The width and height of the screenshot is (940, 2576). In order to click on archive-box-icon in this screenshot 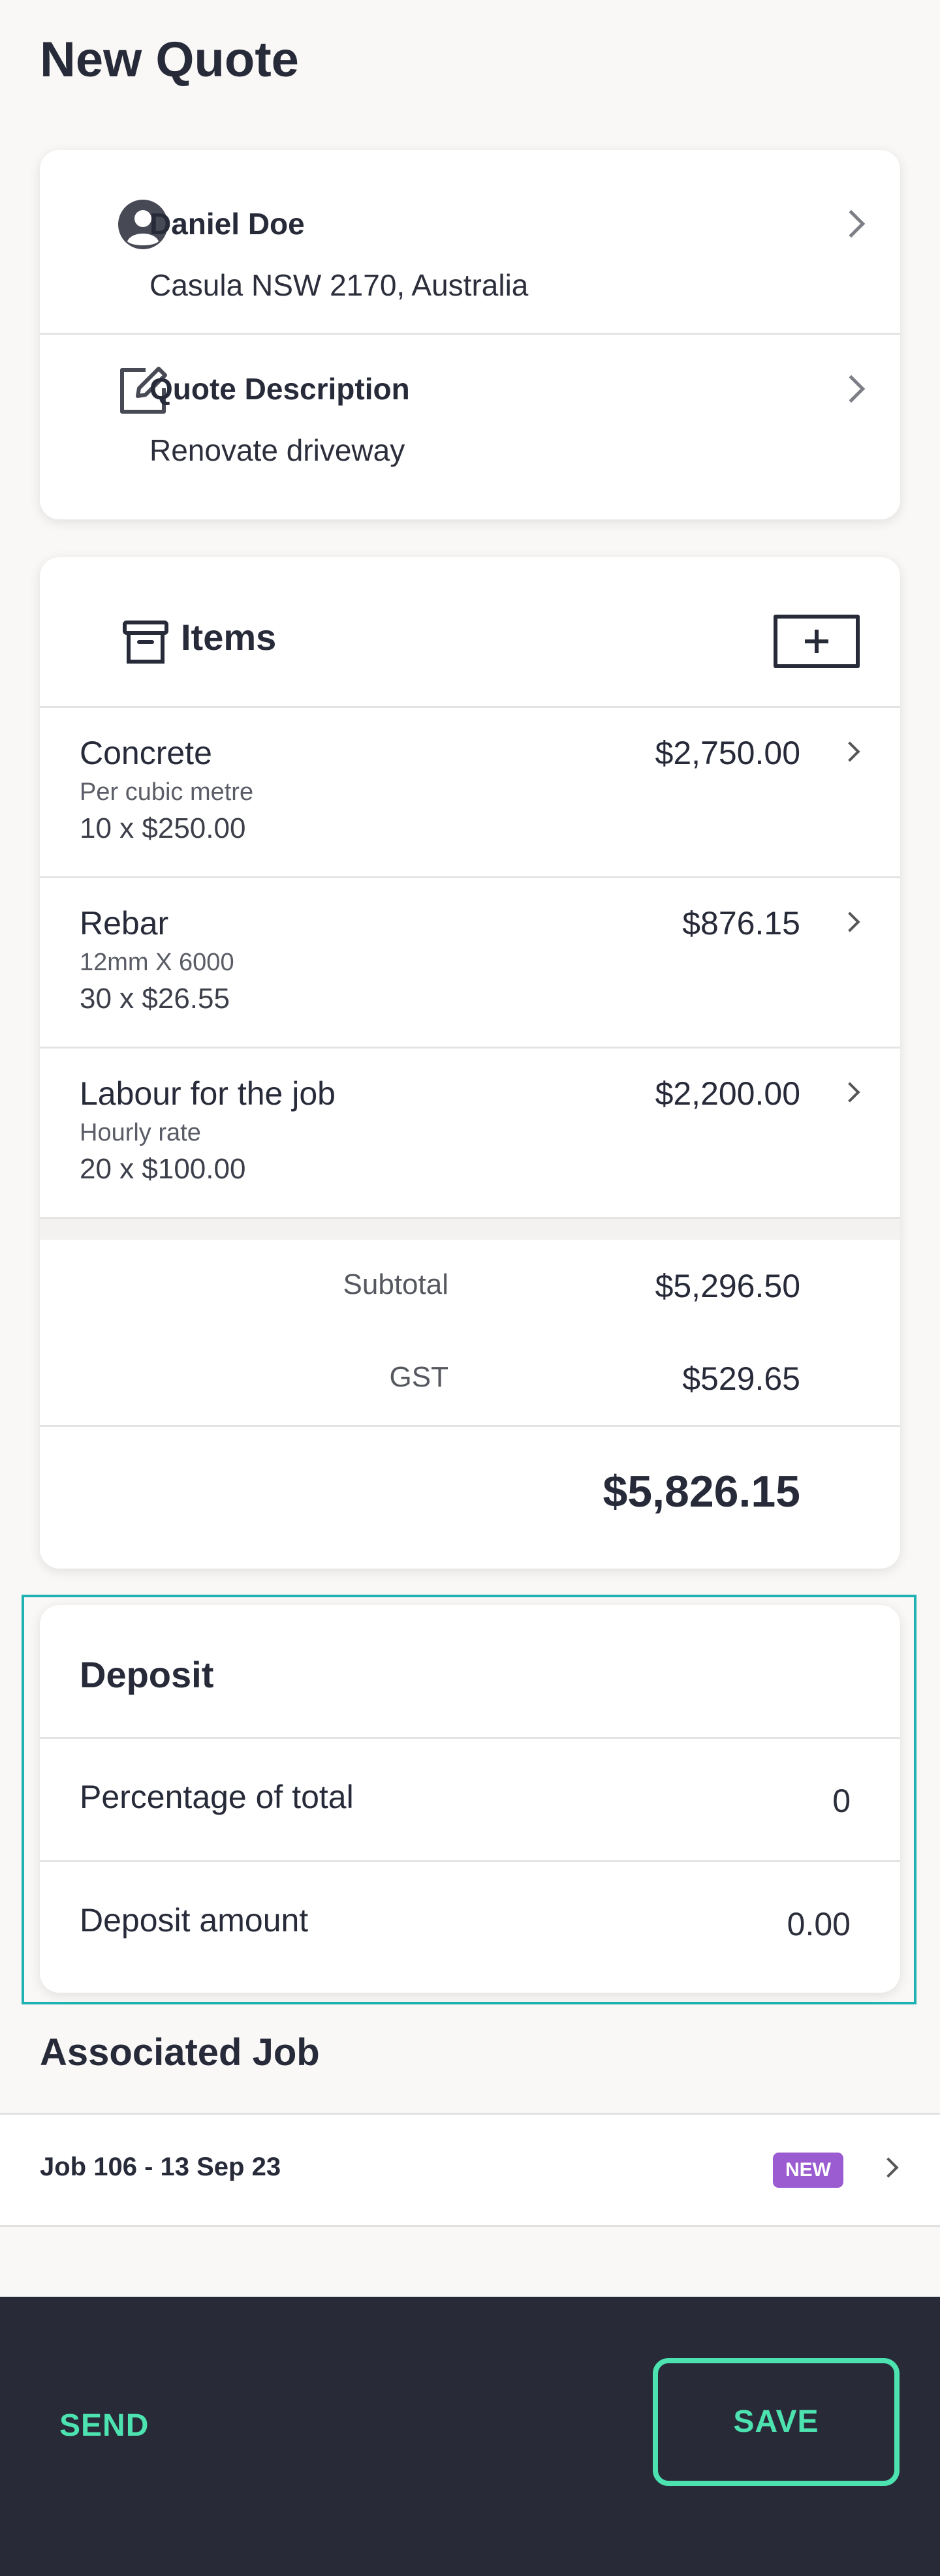, I will do `click(145, 642)`.